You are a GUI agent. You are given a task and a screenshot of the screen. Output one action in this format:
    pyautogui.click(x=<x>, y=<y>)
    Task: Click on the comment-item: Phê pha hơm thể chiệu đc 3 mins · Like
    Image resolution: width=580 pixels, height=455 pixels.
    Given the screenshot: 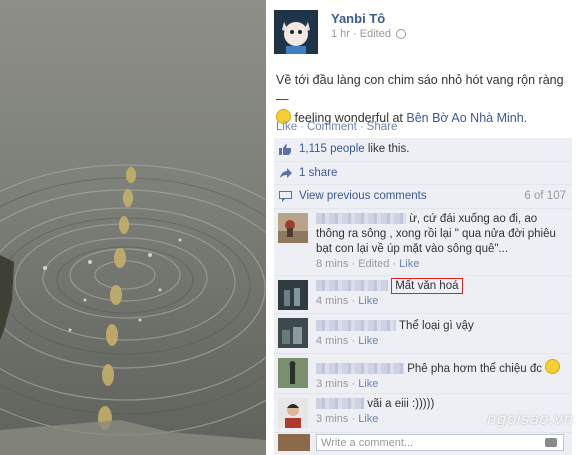 What is the action you would take?
    pyautogui.click(x=423, y=374)
    